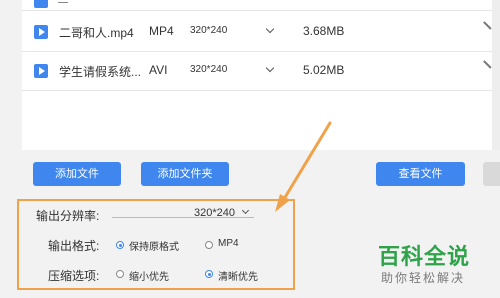 Image resolution: width=500 pixels, height=298 pixels. What do you see at coordinates (120, 274) in the screenshot?
I see `radio-smaller-first` at bounding box center [120, 274].